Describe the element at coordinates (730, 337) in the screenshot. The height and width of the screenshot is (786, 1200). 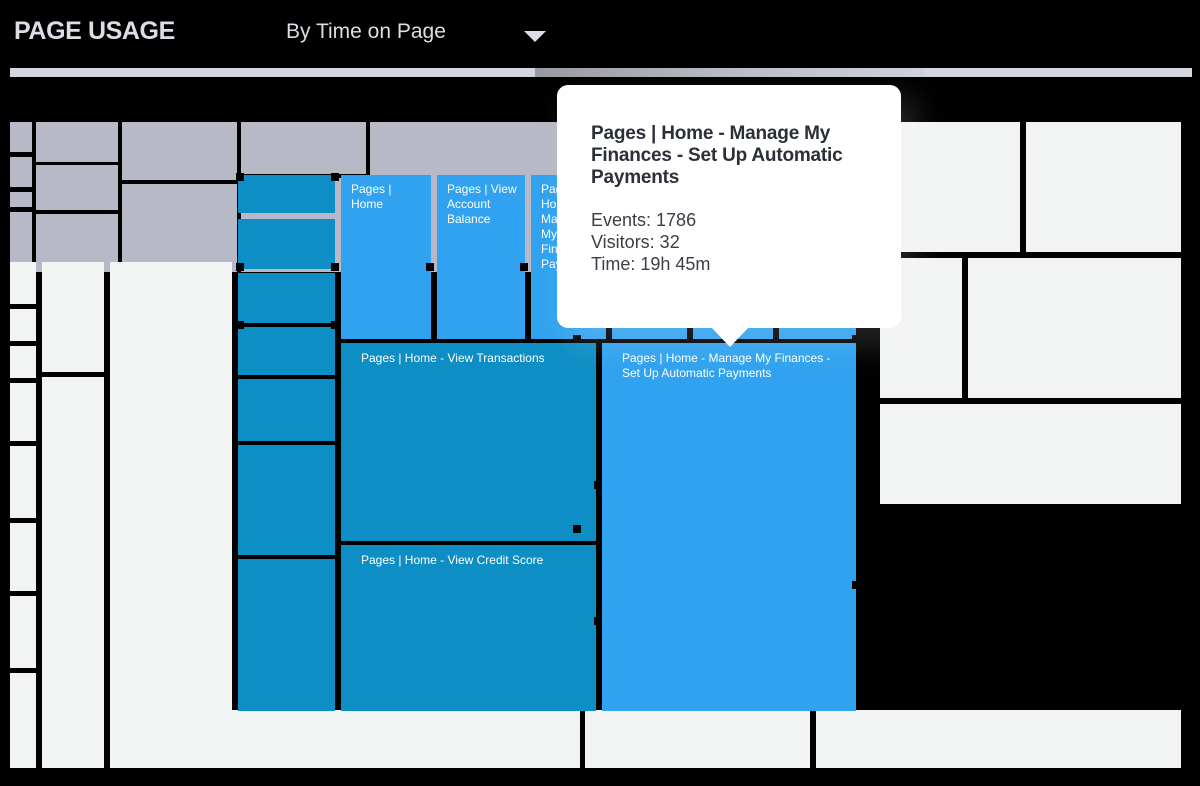
I see `tooltip-arrow` at that location.